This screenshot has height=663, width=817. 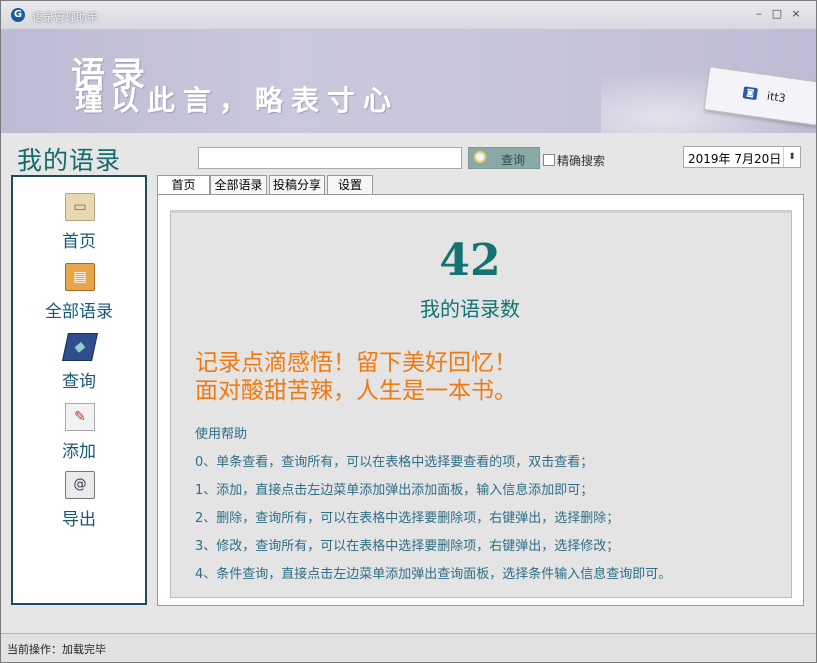 I want to click on sidebar-item-label: 添加, so click(x=79, y=452).